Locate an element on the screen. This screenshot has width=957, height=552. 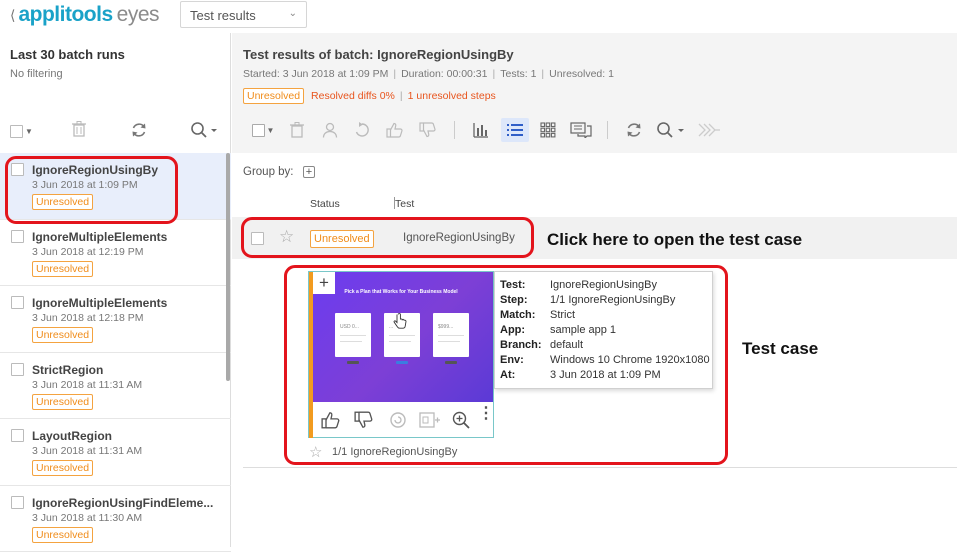
batch-unresolved: Unresolved: 1 is located at coordinates (581, 74).